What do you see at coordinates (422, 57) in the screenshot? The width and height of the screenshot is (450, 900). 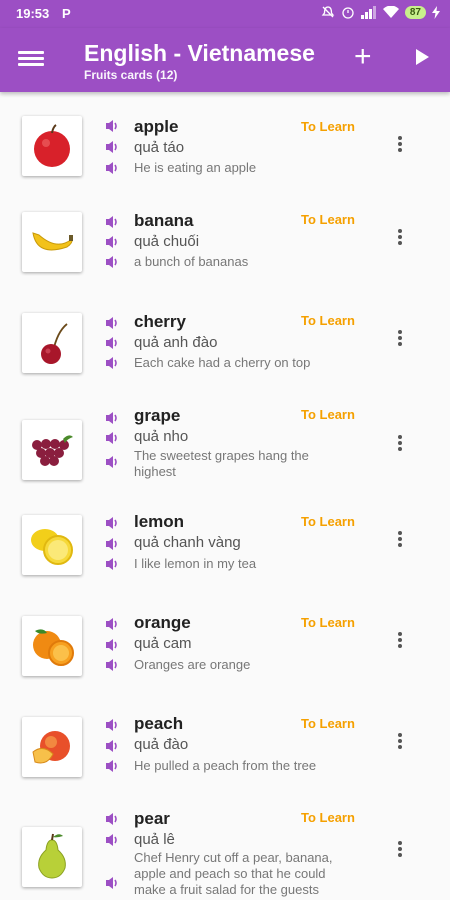 I see `play-icon` at bounding box center [422, 57].